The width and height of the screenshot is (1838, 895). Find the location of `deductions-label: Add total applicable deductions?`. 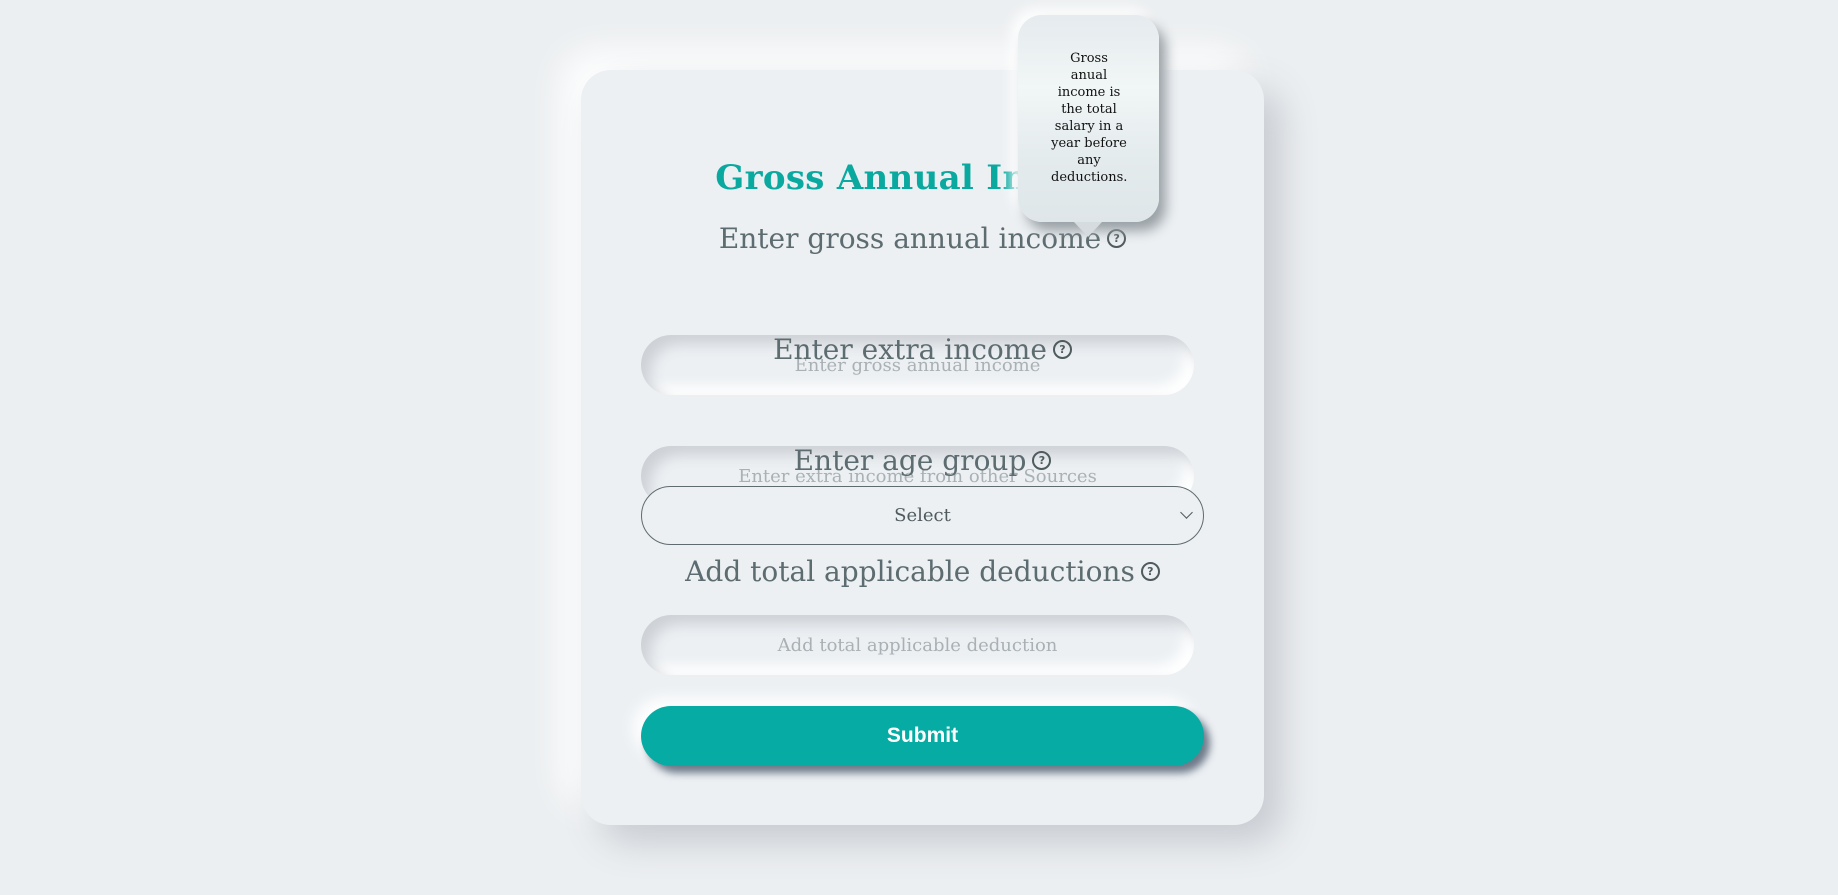

deductions-label: Add total applicable deductions? is located at coordinates (922, 571).